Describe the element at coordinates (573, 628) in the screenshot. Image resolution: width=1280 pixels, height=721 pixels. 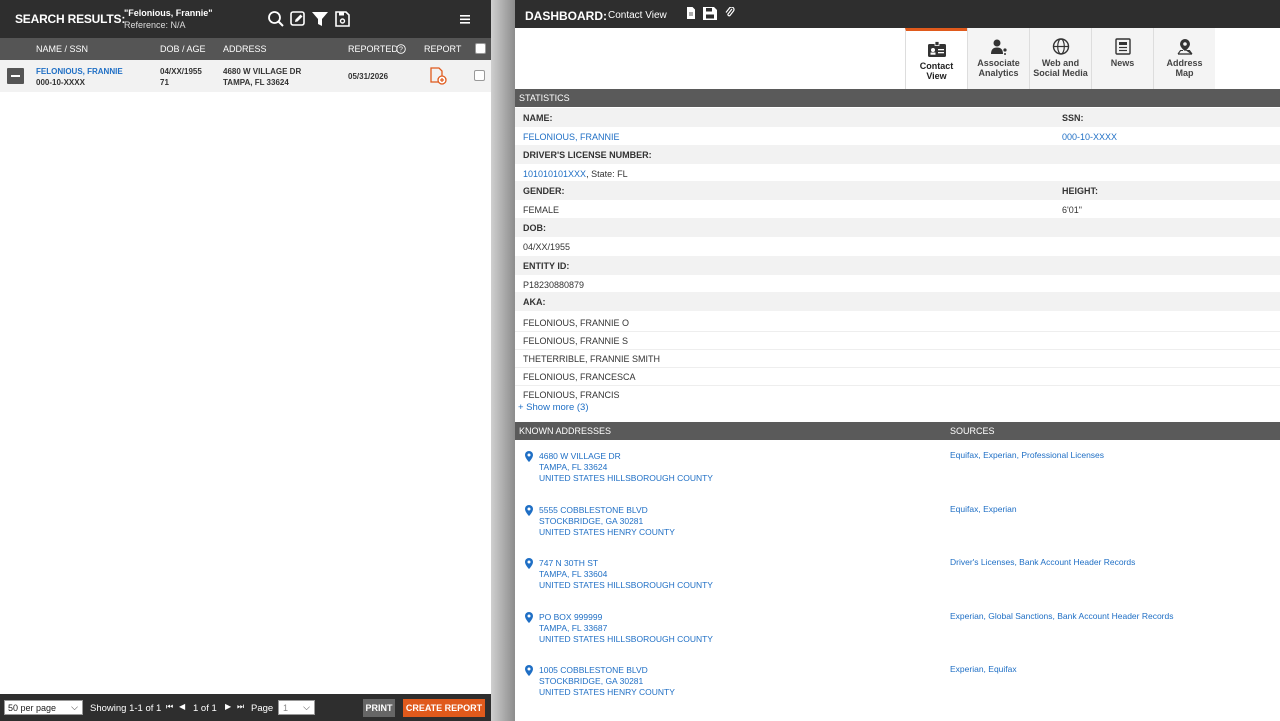
I see `address-line2: TAMPA, FL 33687` at that location.